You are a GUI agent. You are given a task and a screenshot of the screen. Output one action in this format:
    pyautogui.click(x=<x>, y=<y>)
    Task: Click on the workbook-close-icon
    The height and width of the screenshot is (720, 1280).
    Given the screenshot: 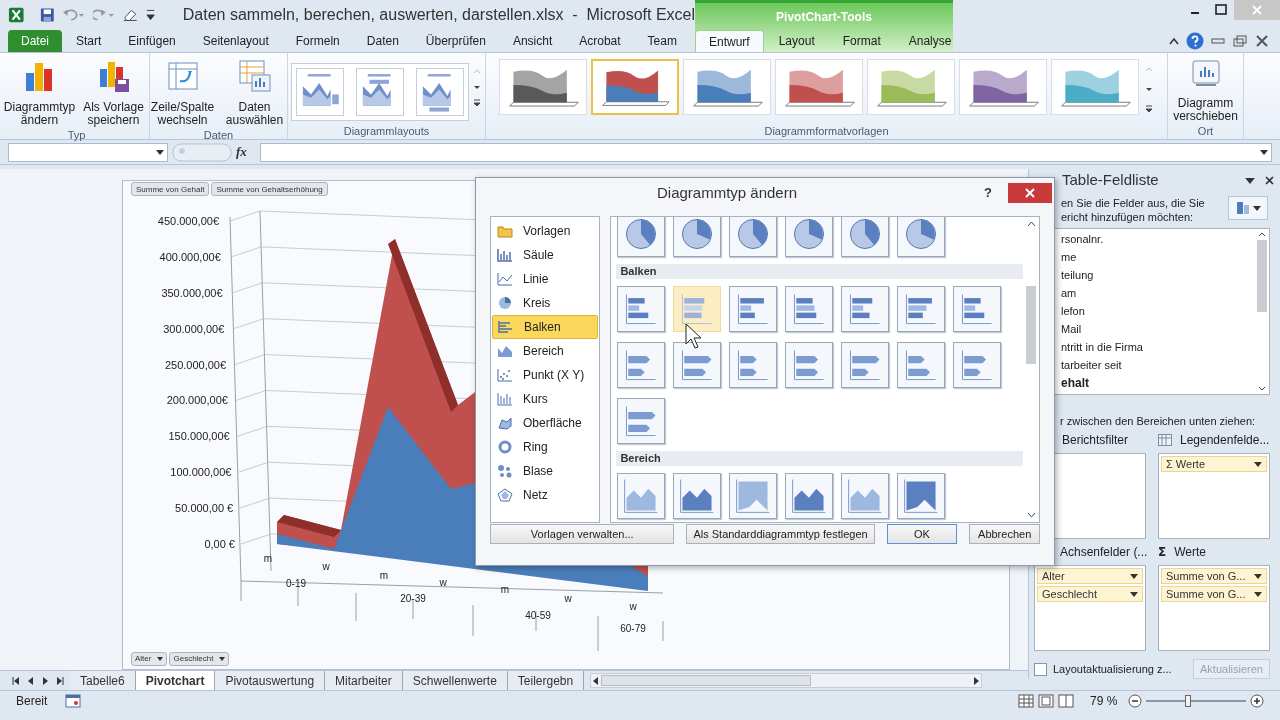 What is the action you would take?
    pyautogui.click(x=1262, y=41)
    